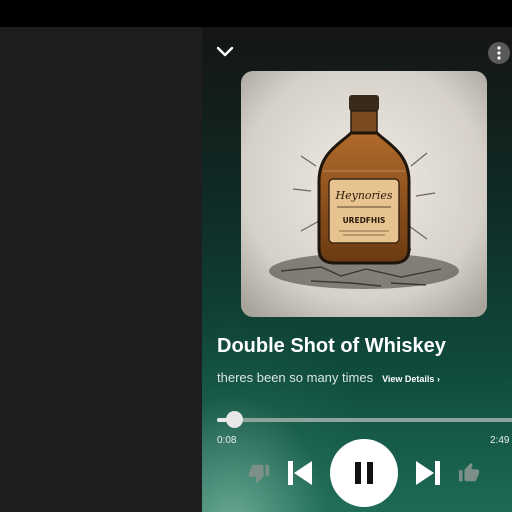  I want to click on track-title: Double Shot of Whiskey, so click(331, 346).